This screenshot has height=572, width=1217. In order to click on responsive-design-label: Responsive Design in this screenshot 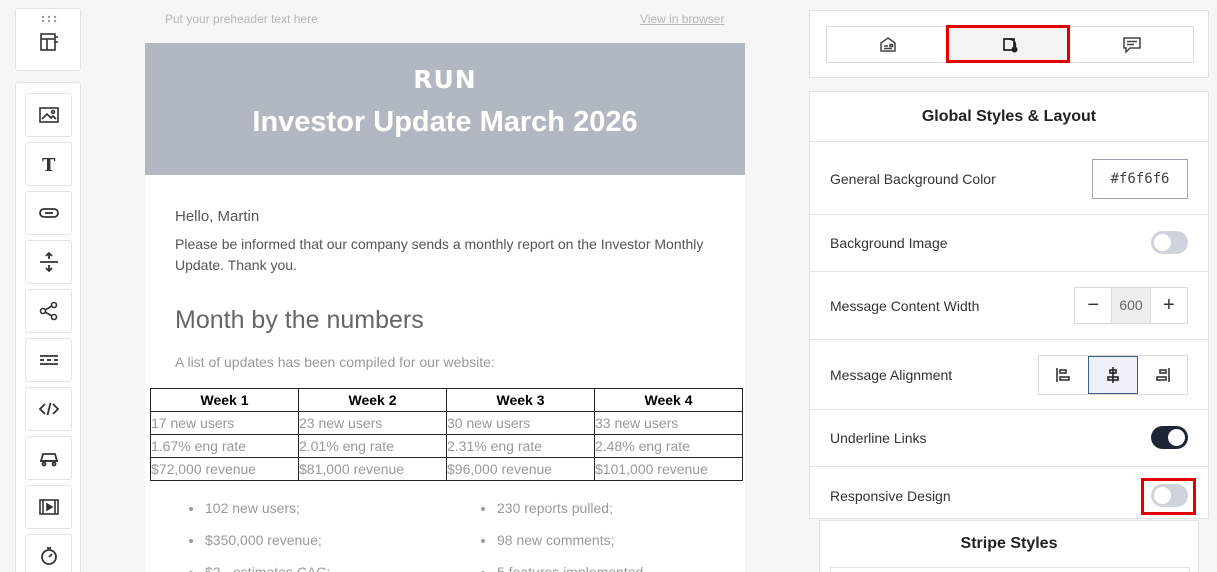, I will do `click(890, 496)`.